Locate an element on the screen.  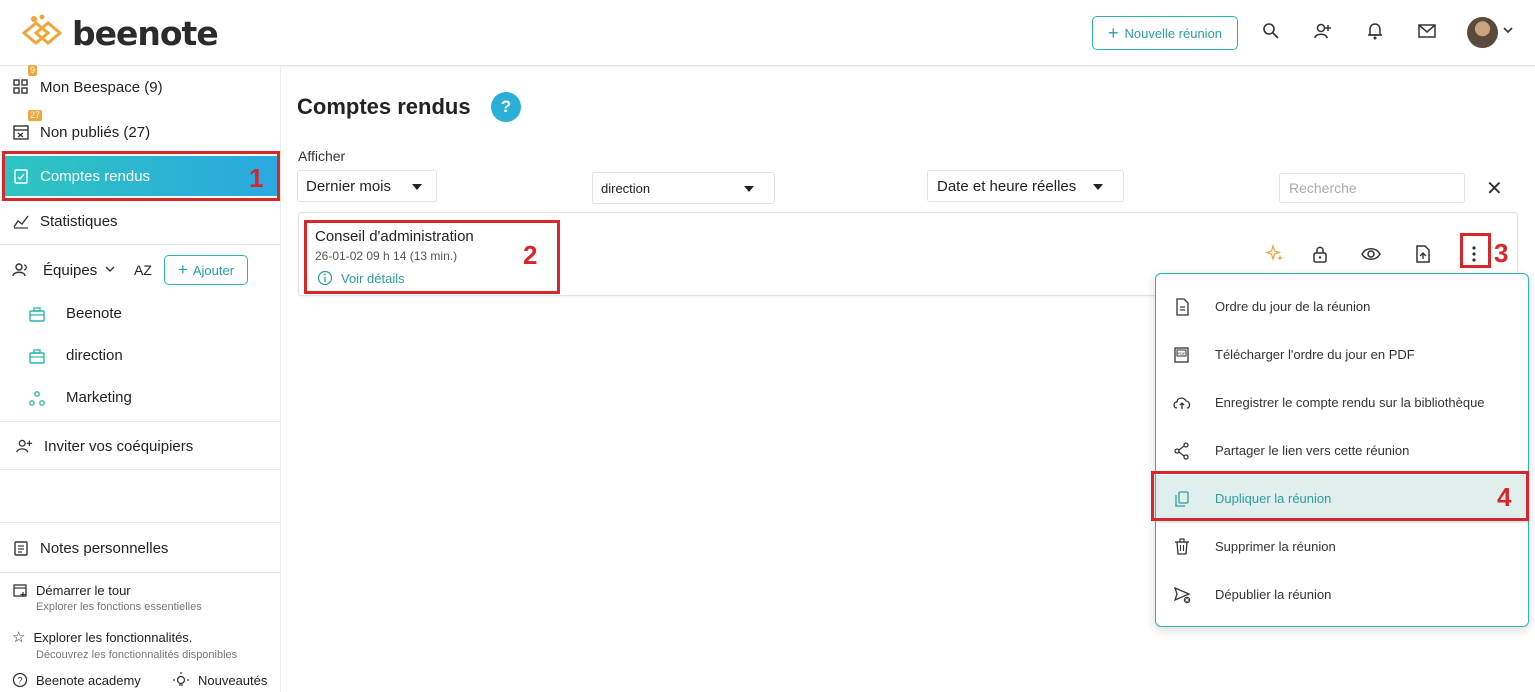
team-item-marketing: Marketing is located at coordinates (140, 398).